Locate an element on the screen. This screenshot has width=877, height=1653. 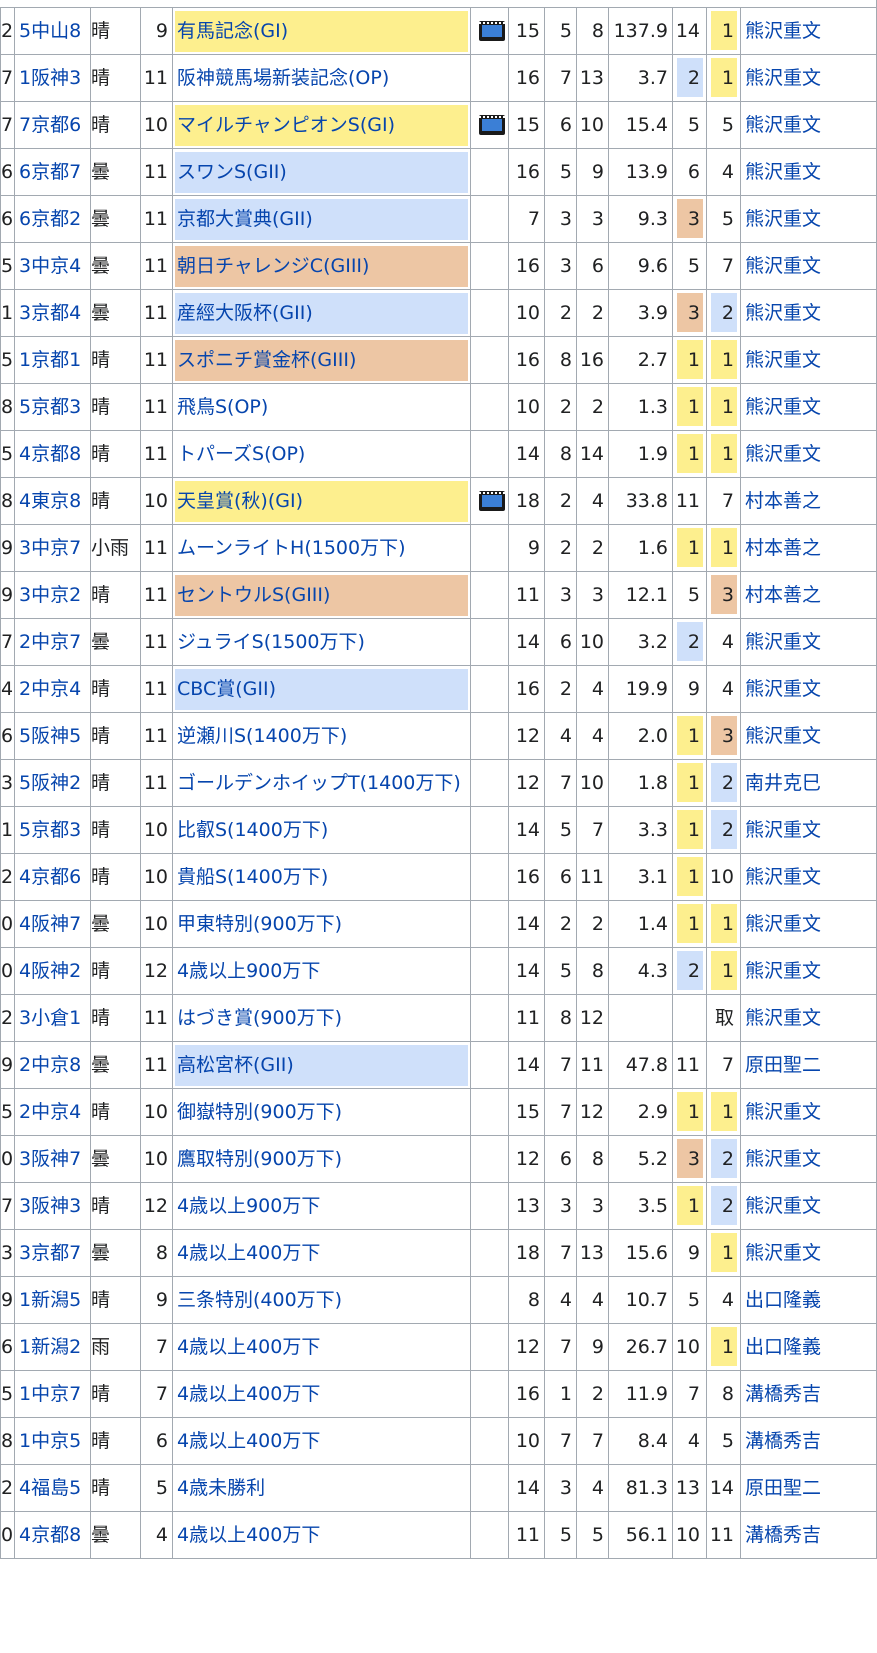
race-name-link: ムーンライトH(1500万下) is located at coordinates (321, 548).